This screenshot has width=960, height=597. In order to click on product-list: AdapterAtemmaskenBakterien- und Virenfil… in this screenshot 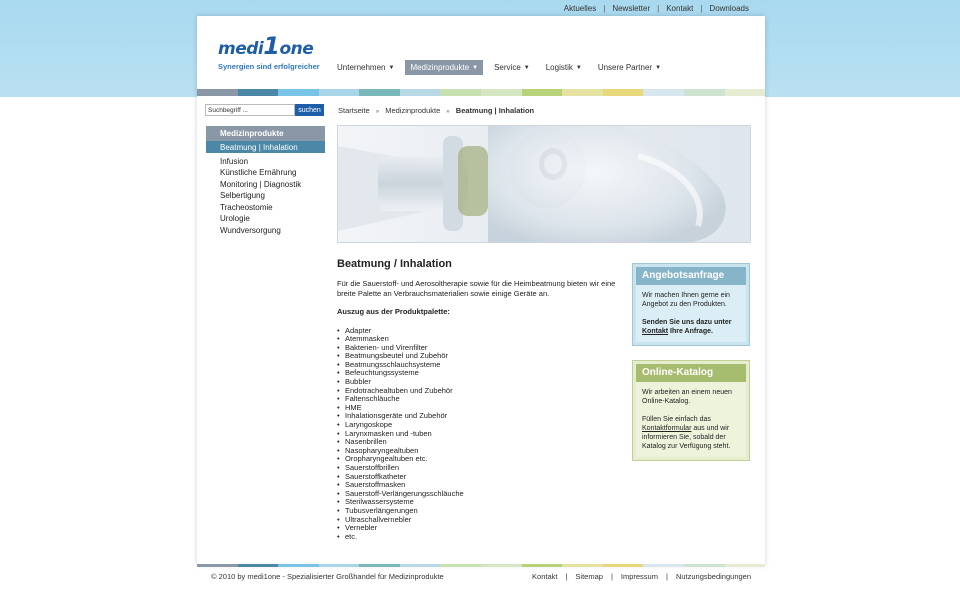, I will do `click(477, 434)`.